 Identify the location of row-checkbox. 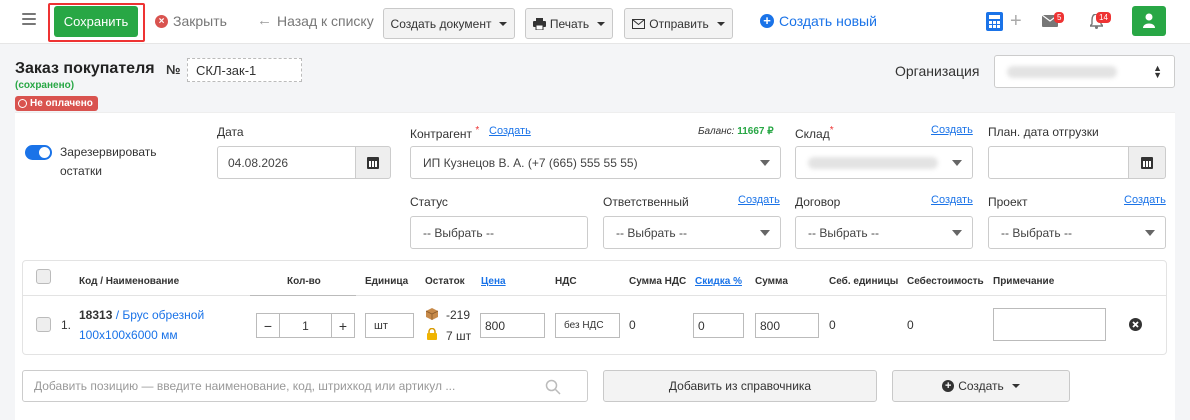
(43, 324).